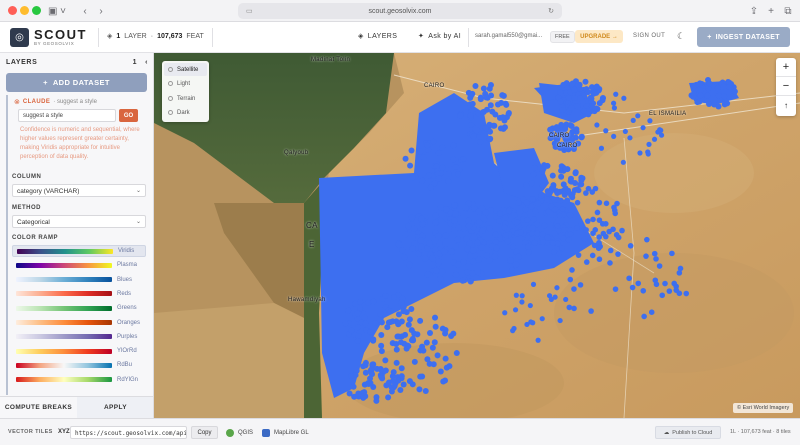 The image size is (800, 445). What do you see at coordinates (562, 37) in the screenshot?
I see `plan-badge: FREE` at bounding box center [562, 37].